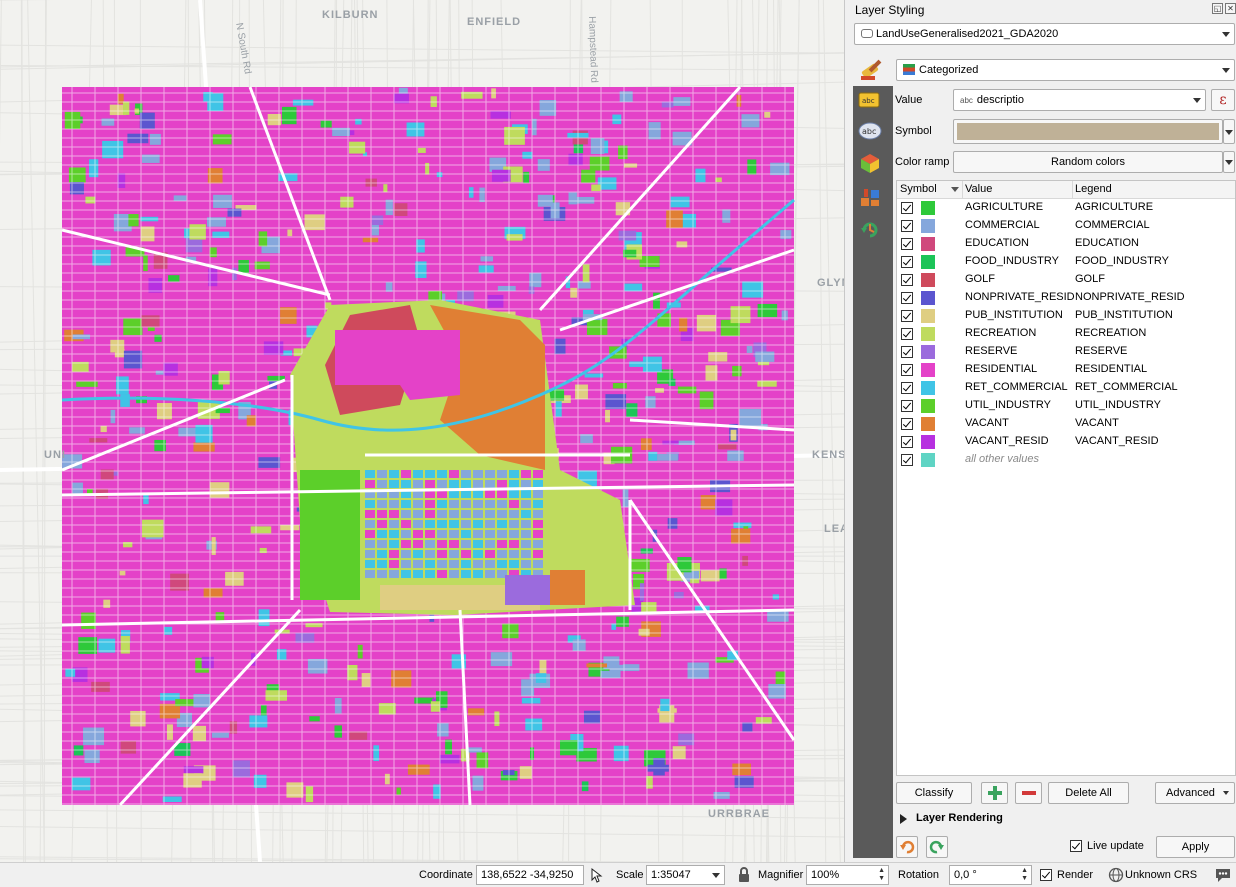  I want to click on category-value: GOLF, so click(980, 279).